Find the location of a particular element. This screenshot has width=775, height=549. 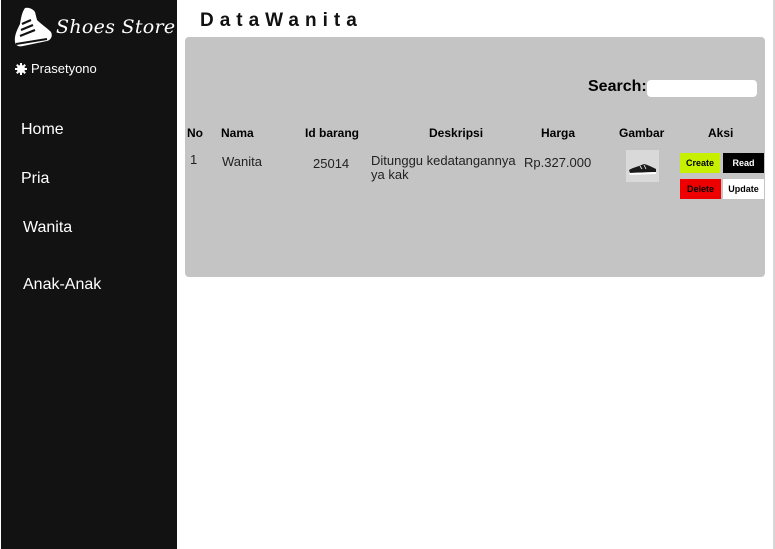

create-button: Create is located at coordinates (700, 163).